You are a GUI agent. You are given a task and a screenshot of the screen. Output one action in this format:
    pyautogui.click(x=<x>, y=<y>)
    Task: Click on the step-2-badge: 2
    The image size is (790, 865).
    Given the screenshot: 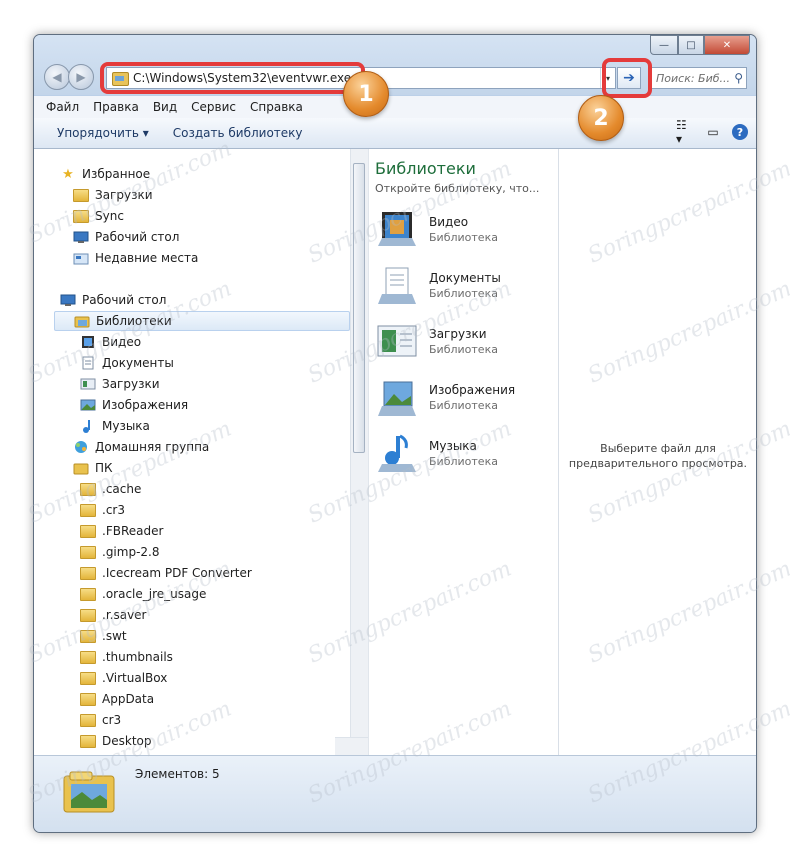 What is the action you would take?
    pyautogui.click(x=601, y=118)
    